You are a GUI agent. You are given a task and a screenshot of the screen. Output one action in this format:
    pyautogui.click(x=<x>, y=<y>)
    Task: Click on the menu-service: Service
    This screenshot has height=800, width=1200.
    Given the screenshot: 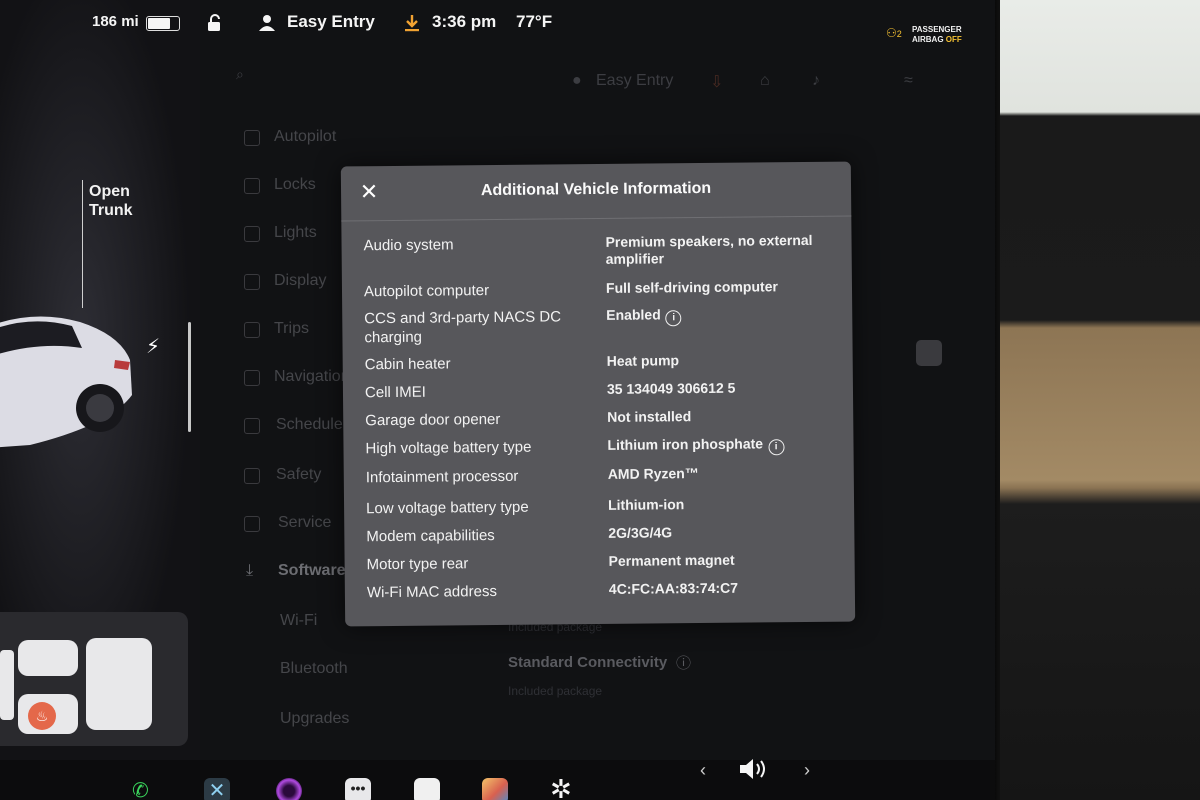 What is the action you would take?
    pyautogui.click(x=304, y=523)
    